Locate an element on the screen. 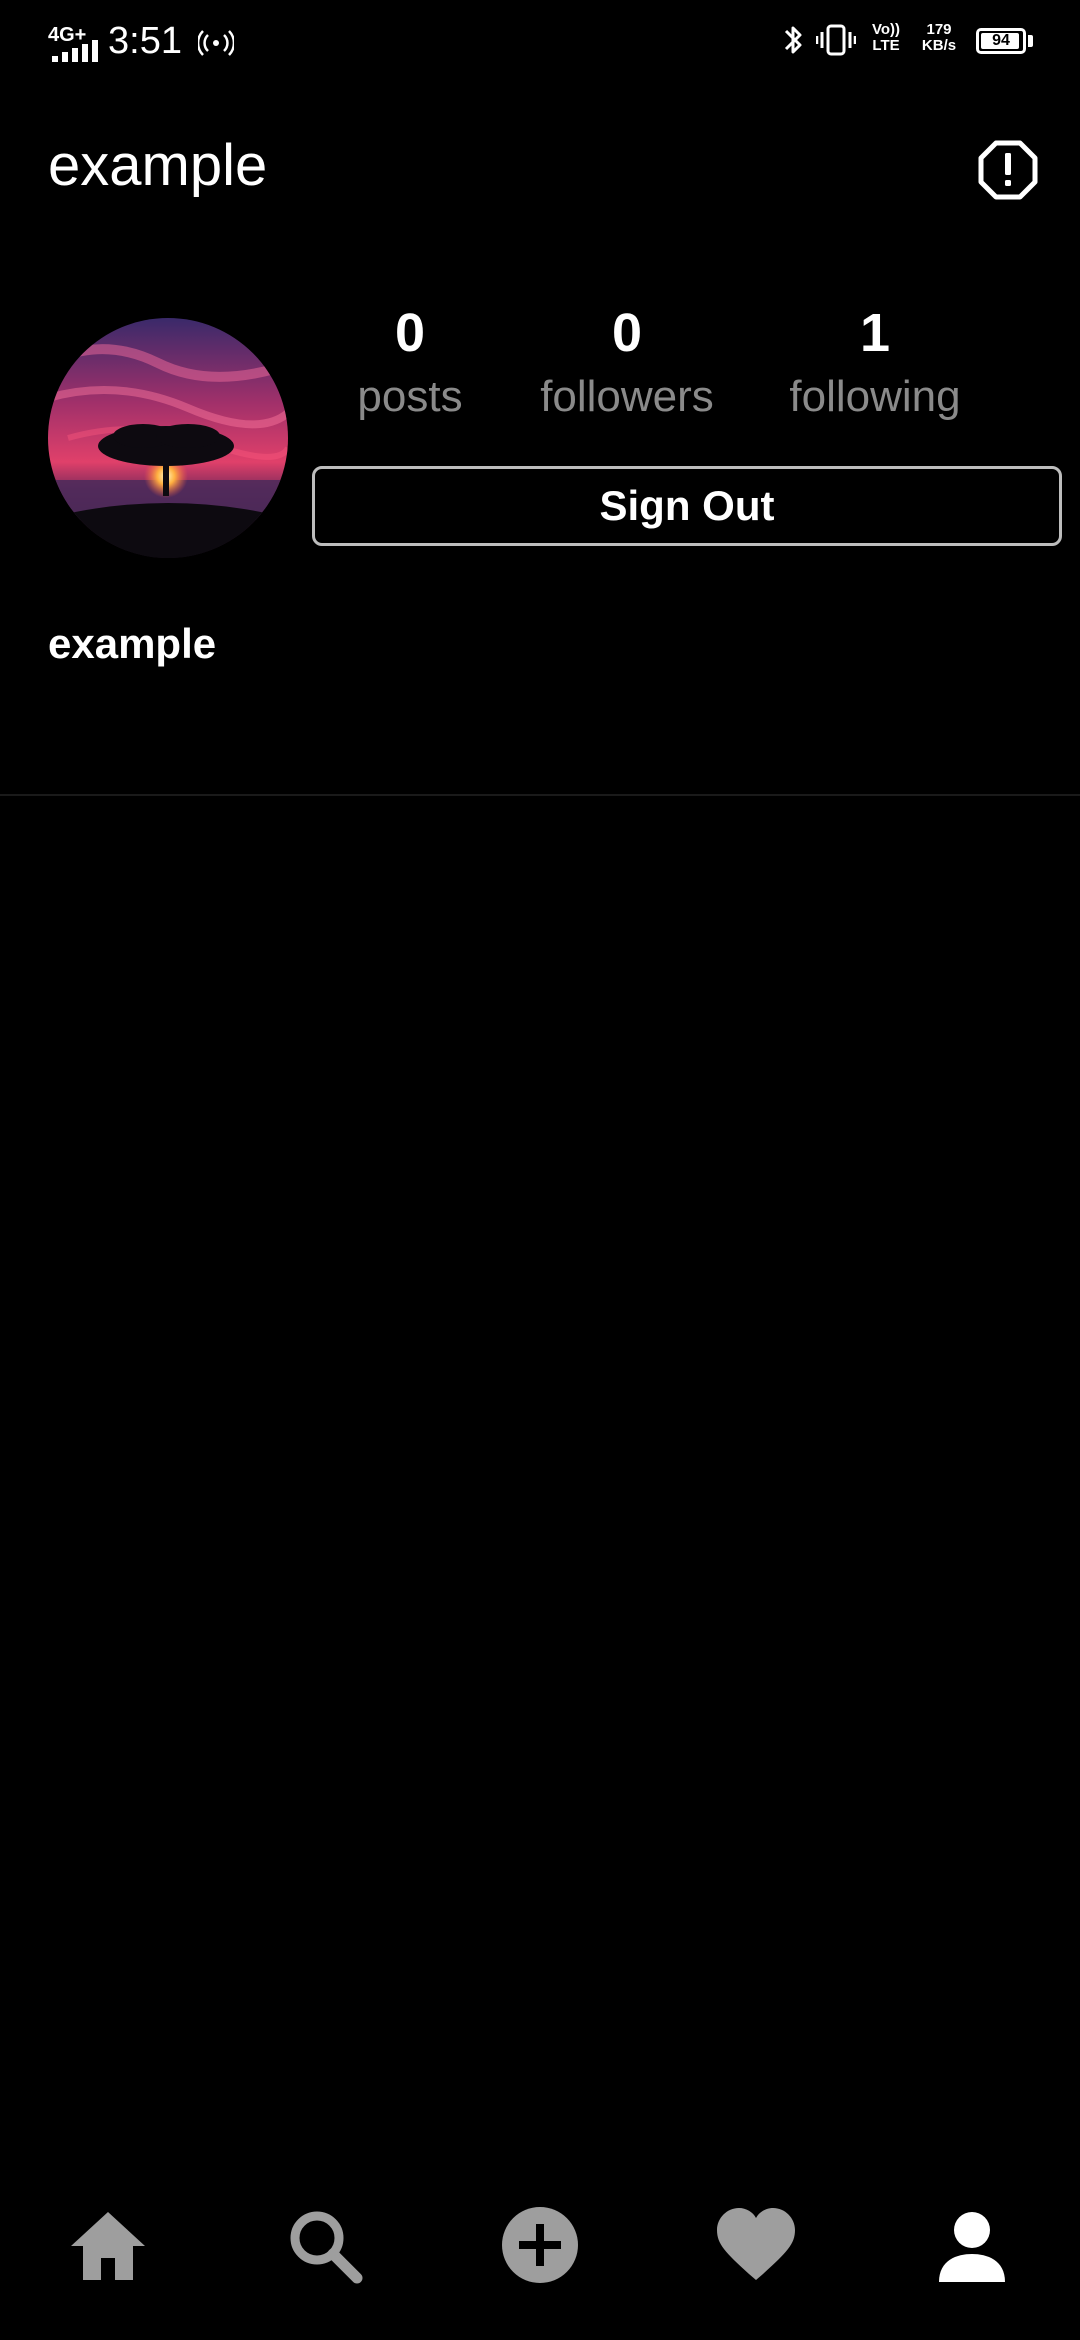 This screenshot has width=1080, height=2340. avatar is located at coordinates (168, 438).